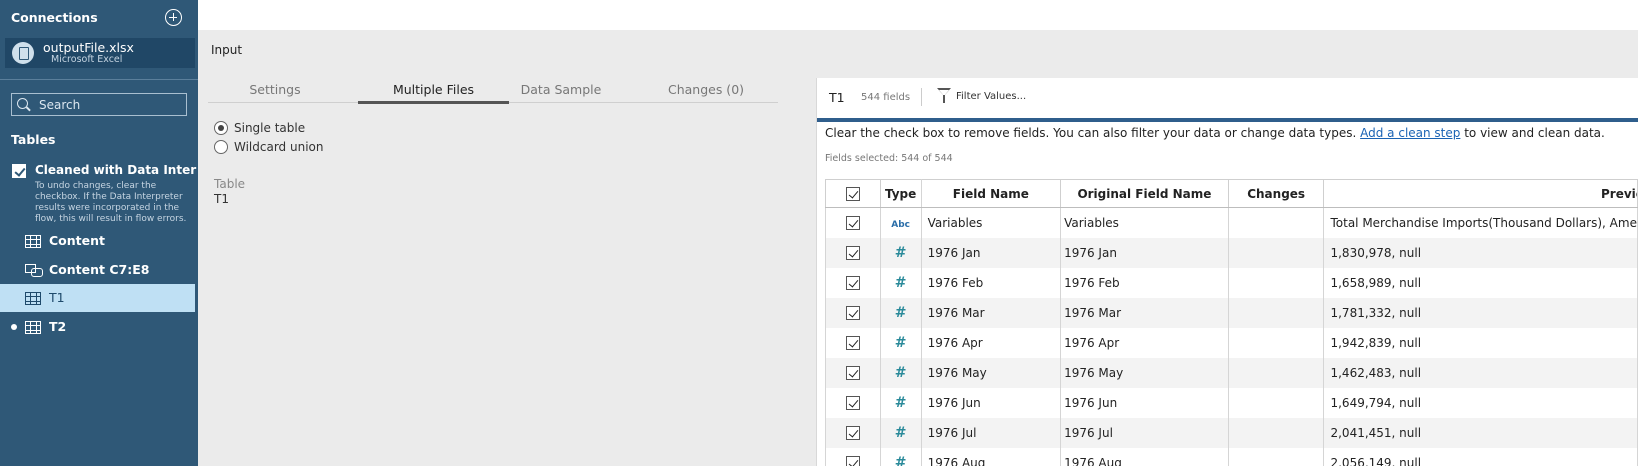  What do you see at coordinates (991, 372) in the screenshot?
I see `field-name: 1976 May` at bounding box center [991, 372].